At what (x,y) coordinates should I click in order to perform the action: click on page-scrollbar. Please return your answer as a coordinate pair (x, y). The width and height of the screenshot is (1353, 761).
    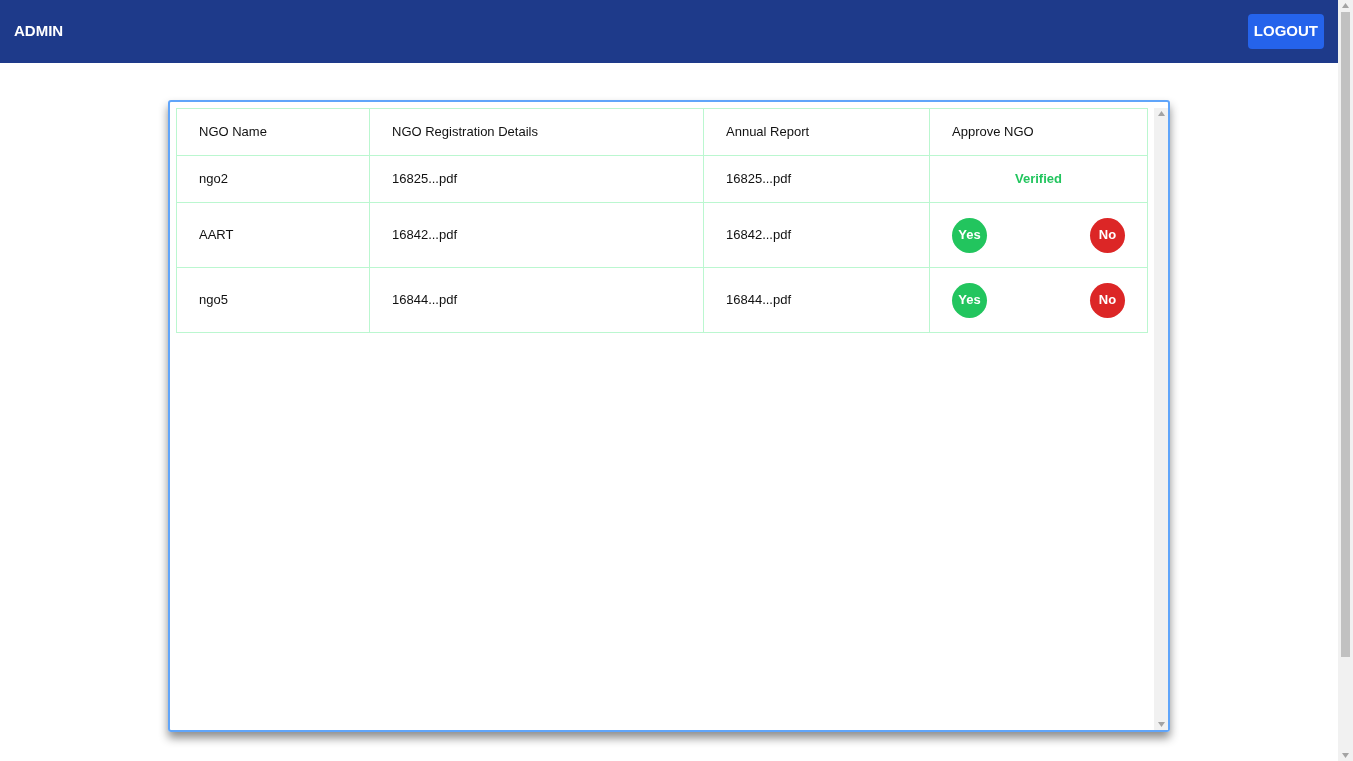
    Looking at the image, I should click on (1345, 380).